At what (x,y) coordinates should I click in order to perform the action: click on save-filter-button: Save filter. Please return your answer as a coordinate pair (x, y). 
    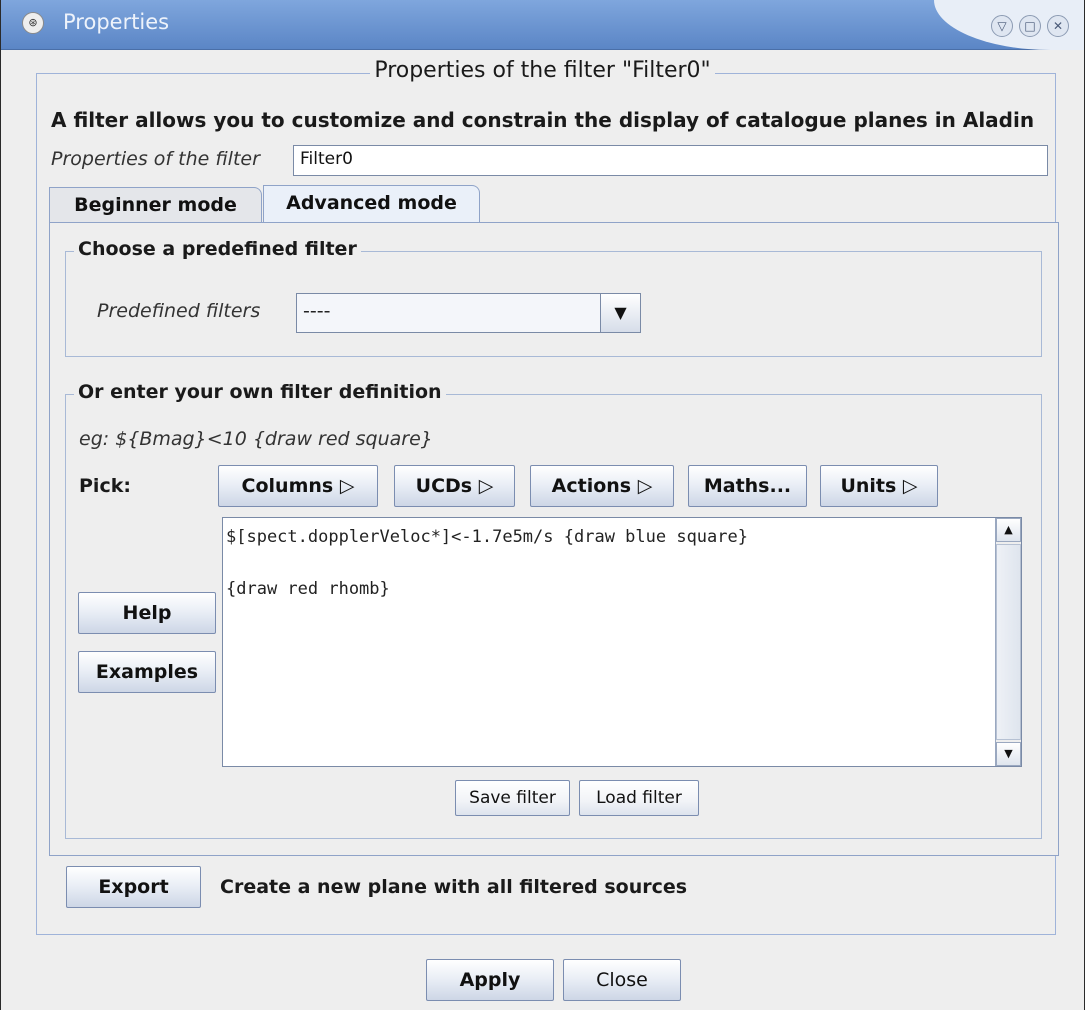
    Looking at the image, I should click on (512, 798).